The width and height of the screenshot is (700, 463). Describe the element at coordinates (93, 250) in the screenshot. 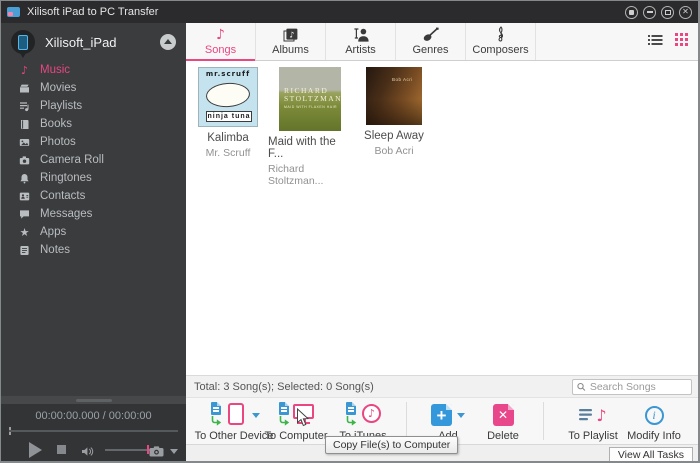

I see `sidebar-item-notes: Notes` at that location.